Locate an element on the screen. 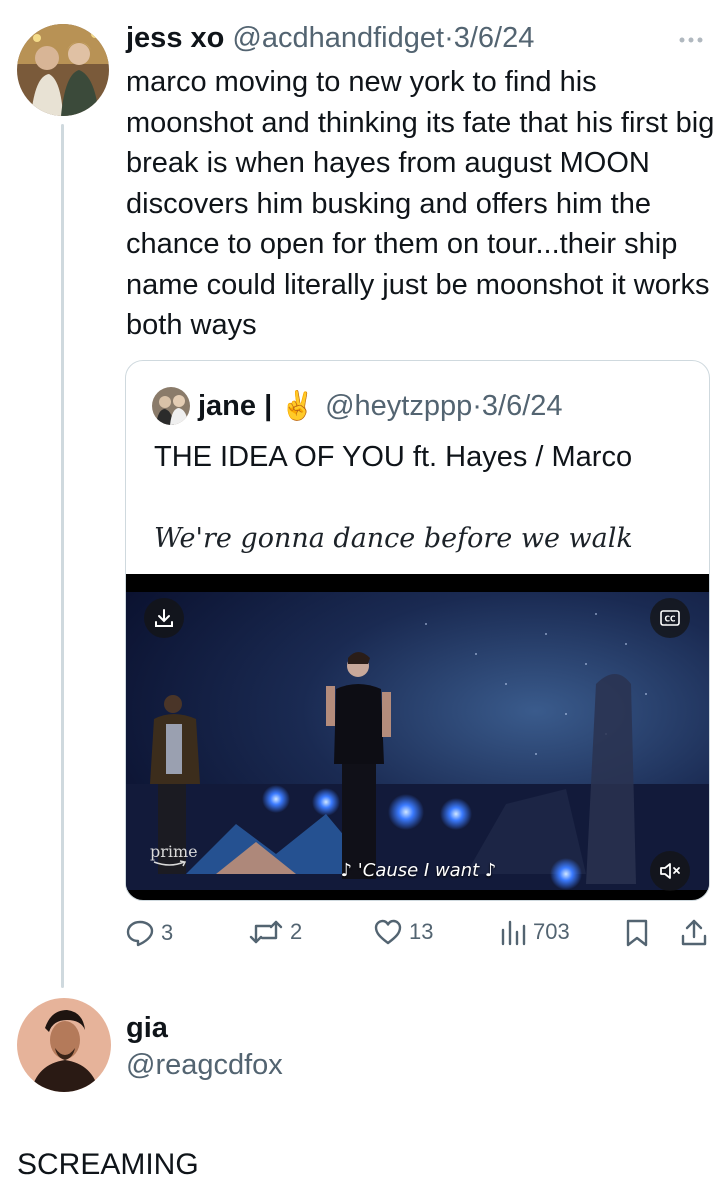 The height and width of the screenshot is (1200, 726). svg-text: CC is located at coordinates (670, 619).